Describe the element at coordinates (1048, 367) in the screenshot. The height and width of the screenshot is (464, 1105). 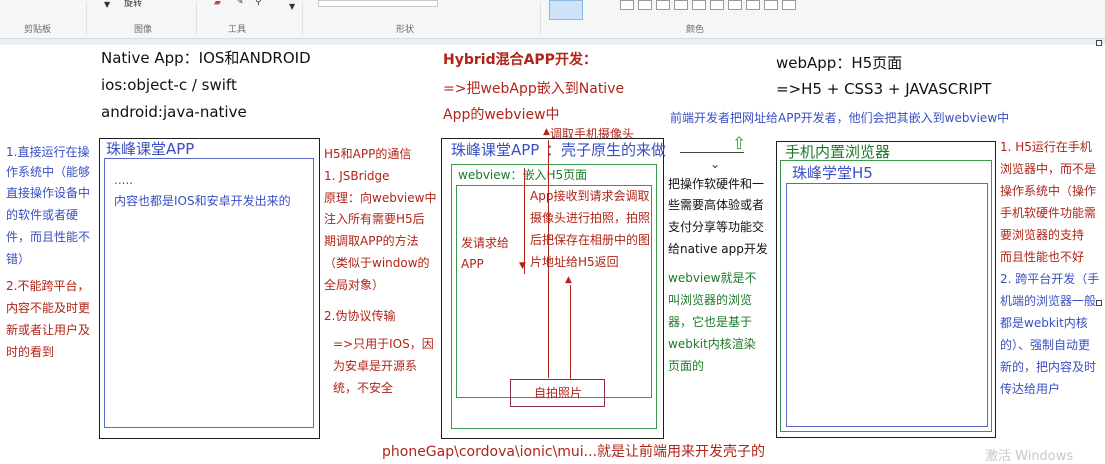
I see `webapp-pro-line: 新的，把内容及时` at that location.